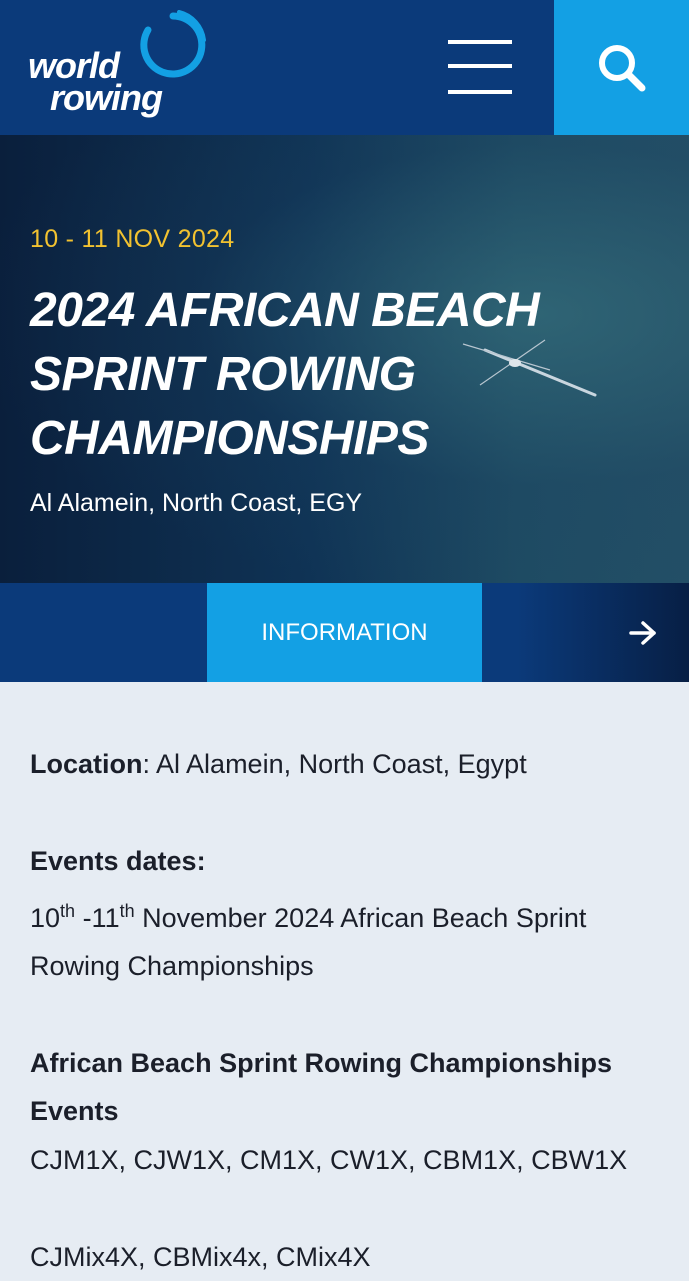  Describe the element at coordinates (340, 861) in the screenshot. I see `event-dates-heading: Events dates:` at that location.